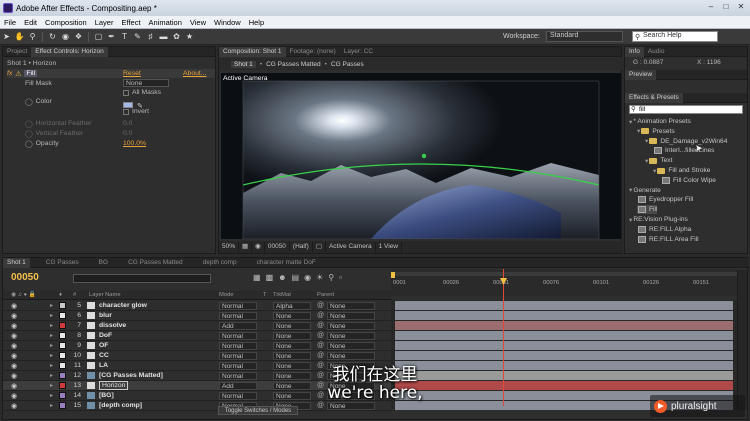 Image resolution: width=750 pixels, height=421 pixels. What do you see at coordinates (146, 83) in the screenshot?
I see `fill-mask-select: None` at bounding box center [146, 83].